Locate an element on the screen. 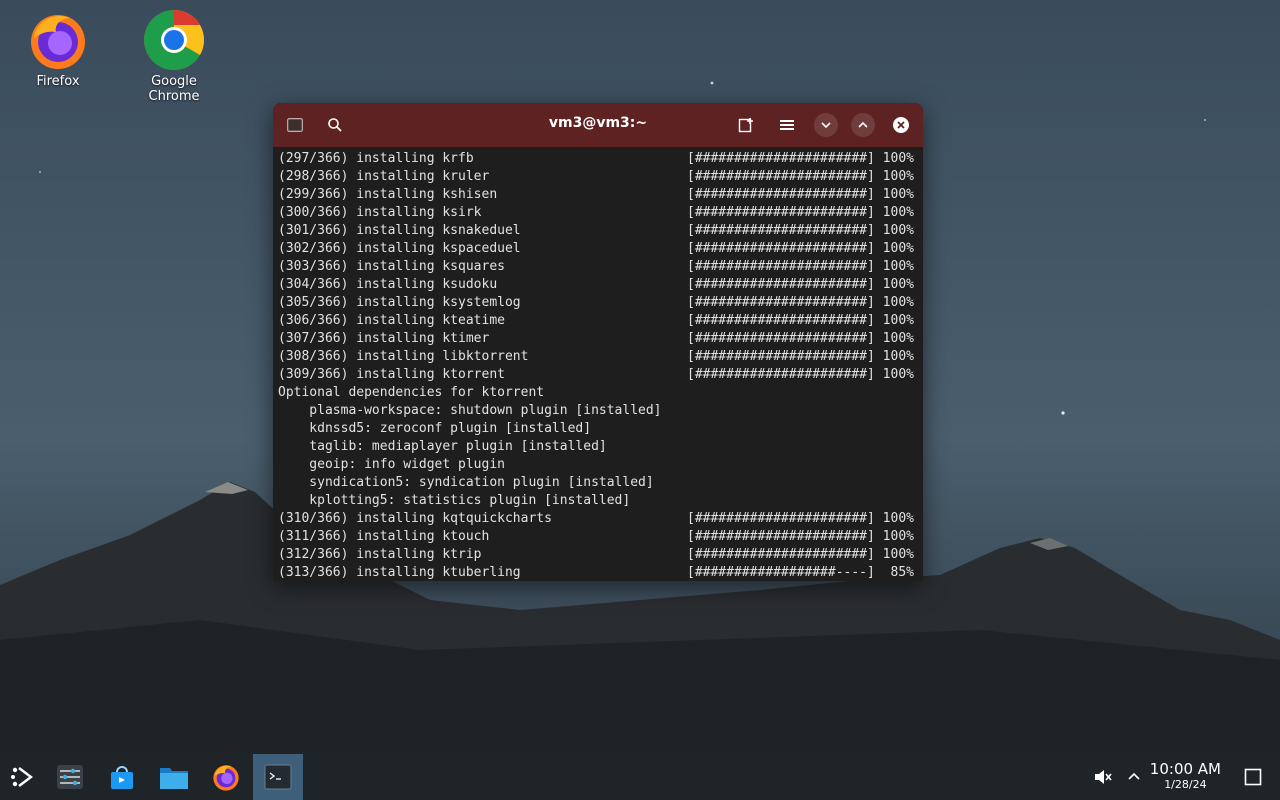 This screenshot has height=800, width=1280. digital-clock: 10:00 AM 1/28/24 is located at coordinates (1185, 776).